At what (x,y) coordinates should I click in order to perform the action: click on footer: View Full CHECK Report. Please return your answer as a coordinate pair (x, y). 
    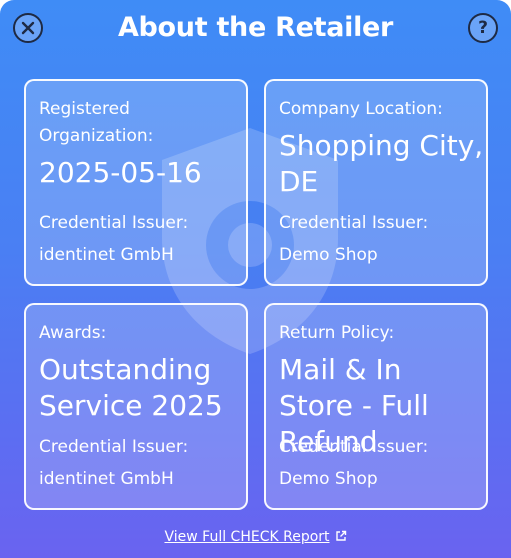
    Looking at the image, I should click on (255, 537).